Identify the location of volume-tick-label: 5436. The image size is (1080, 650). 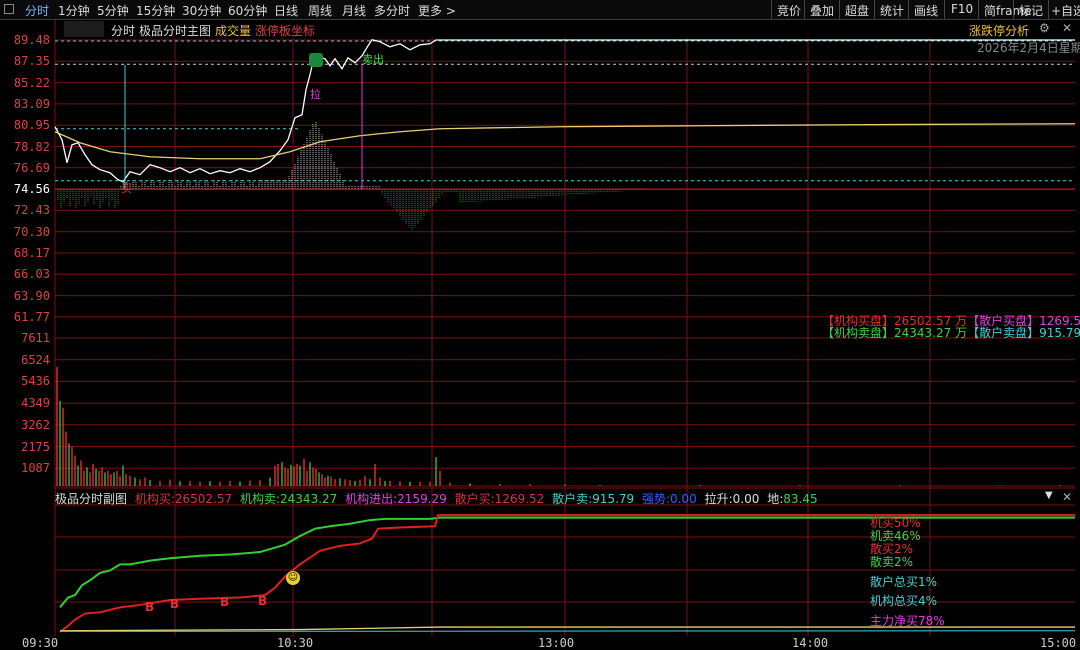
(35, 381).